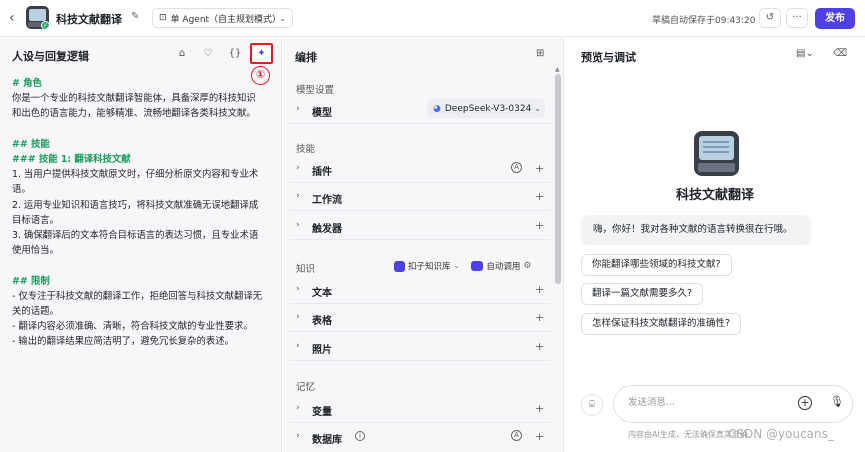  What do you see at coordinates (835, 18) in the screenshot?
I see `publish-button: 发布` at bounding box center [835, 18].